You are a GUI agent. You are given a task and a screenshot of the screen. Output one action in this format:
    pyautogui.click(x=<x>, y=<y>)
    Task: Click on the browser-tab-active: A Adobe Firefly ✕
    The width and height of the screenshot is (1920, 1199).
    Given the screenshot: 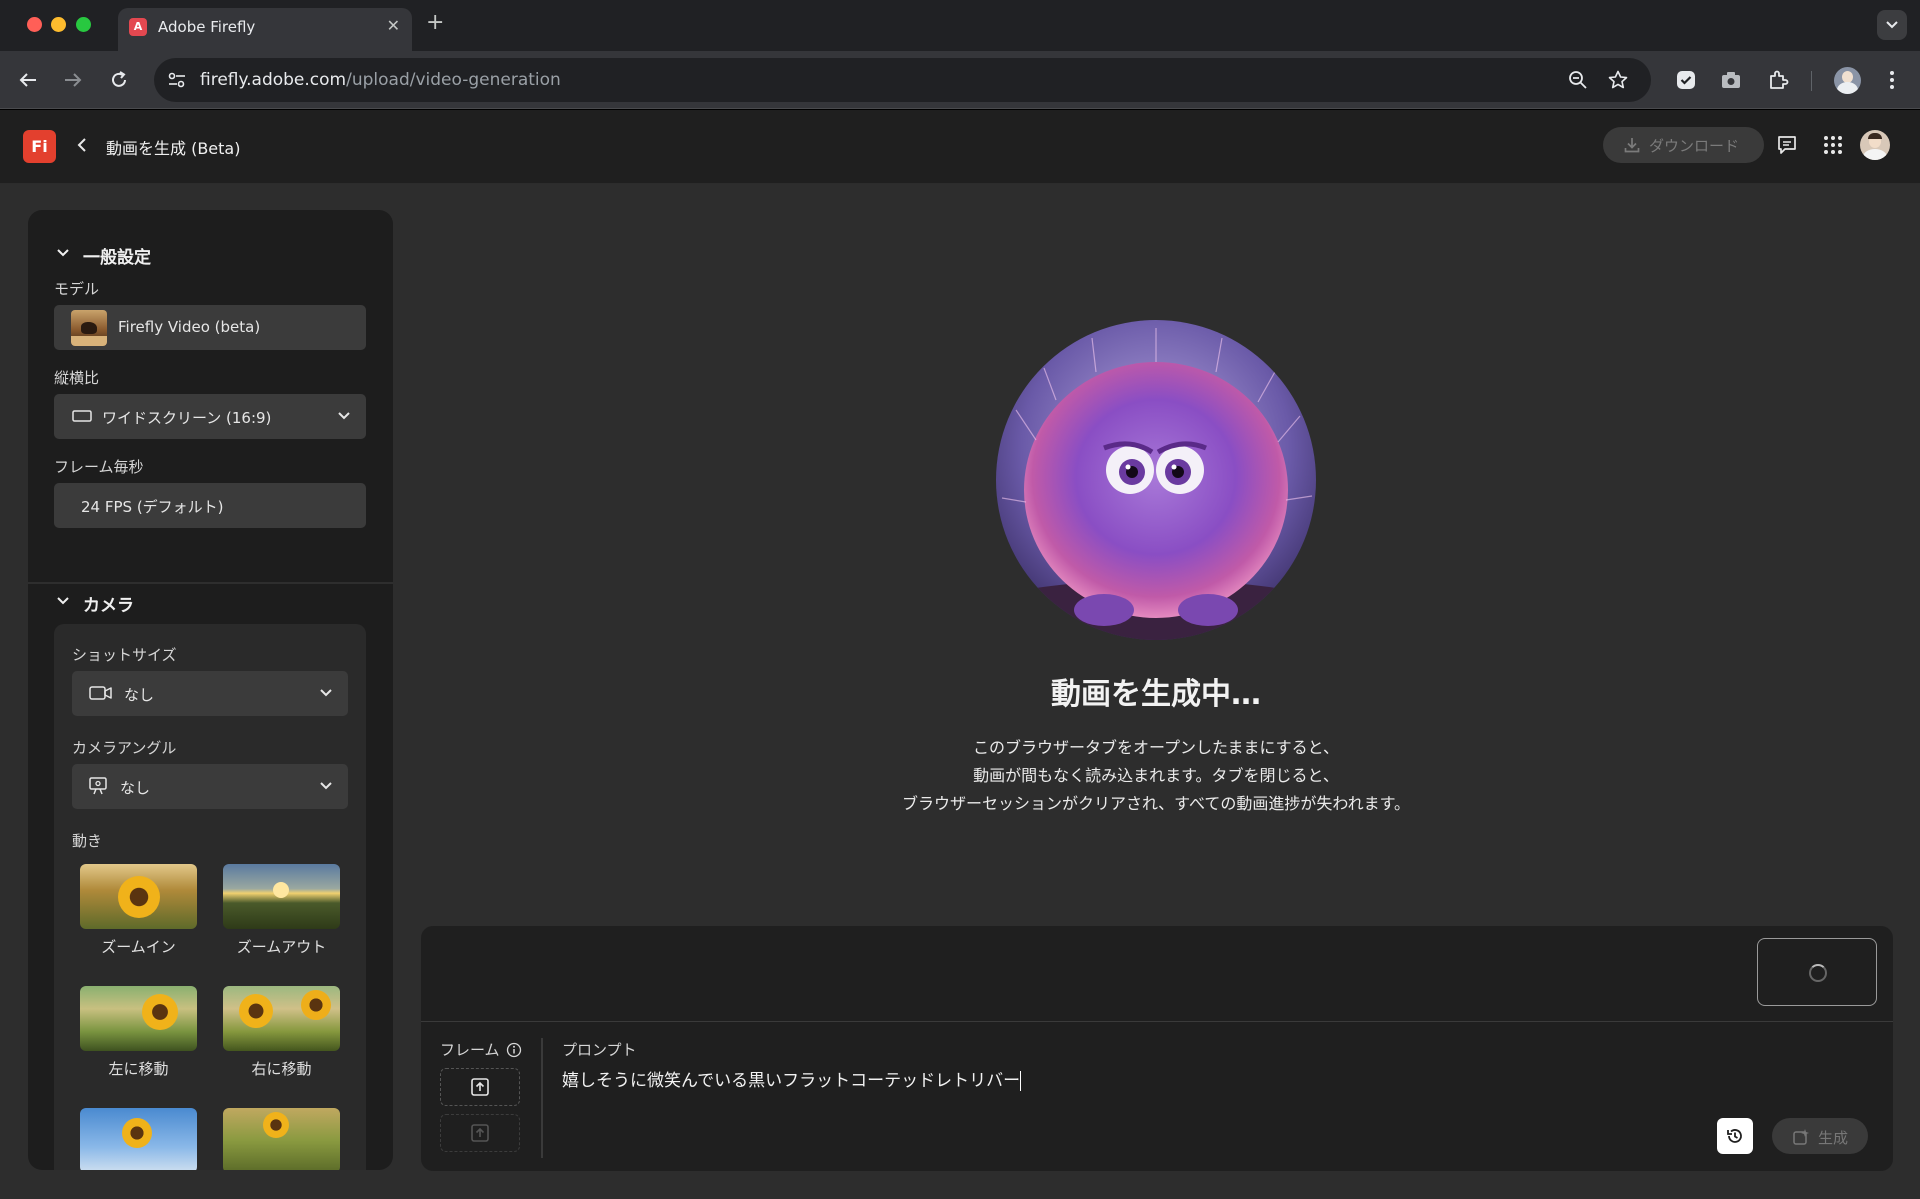 What is the action you would take?
    pyautogui.click(x=265, y=29)
    